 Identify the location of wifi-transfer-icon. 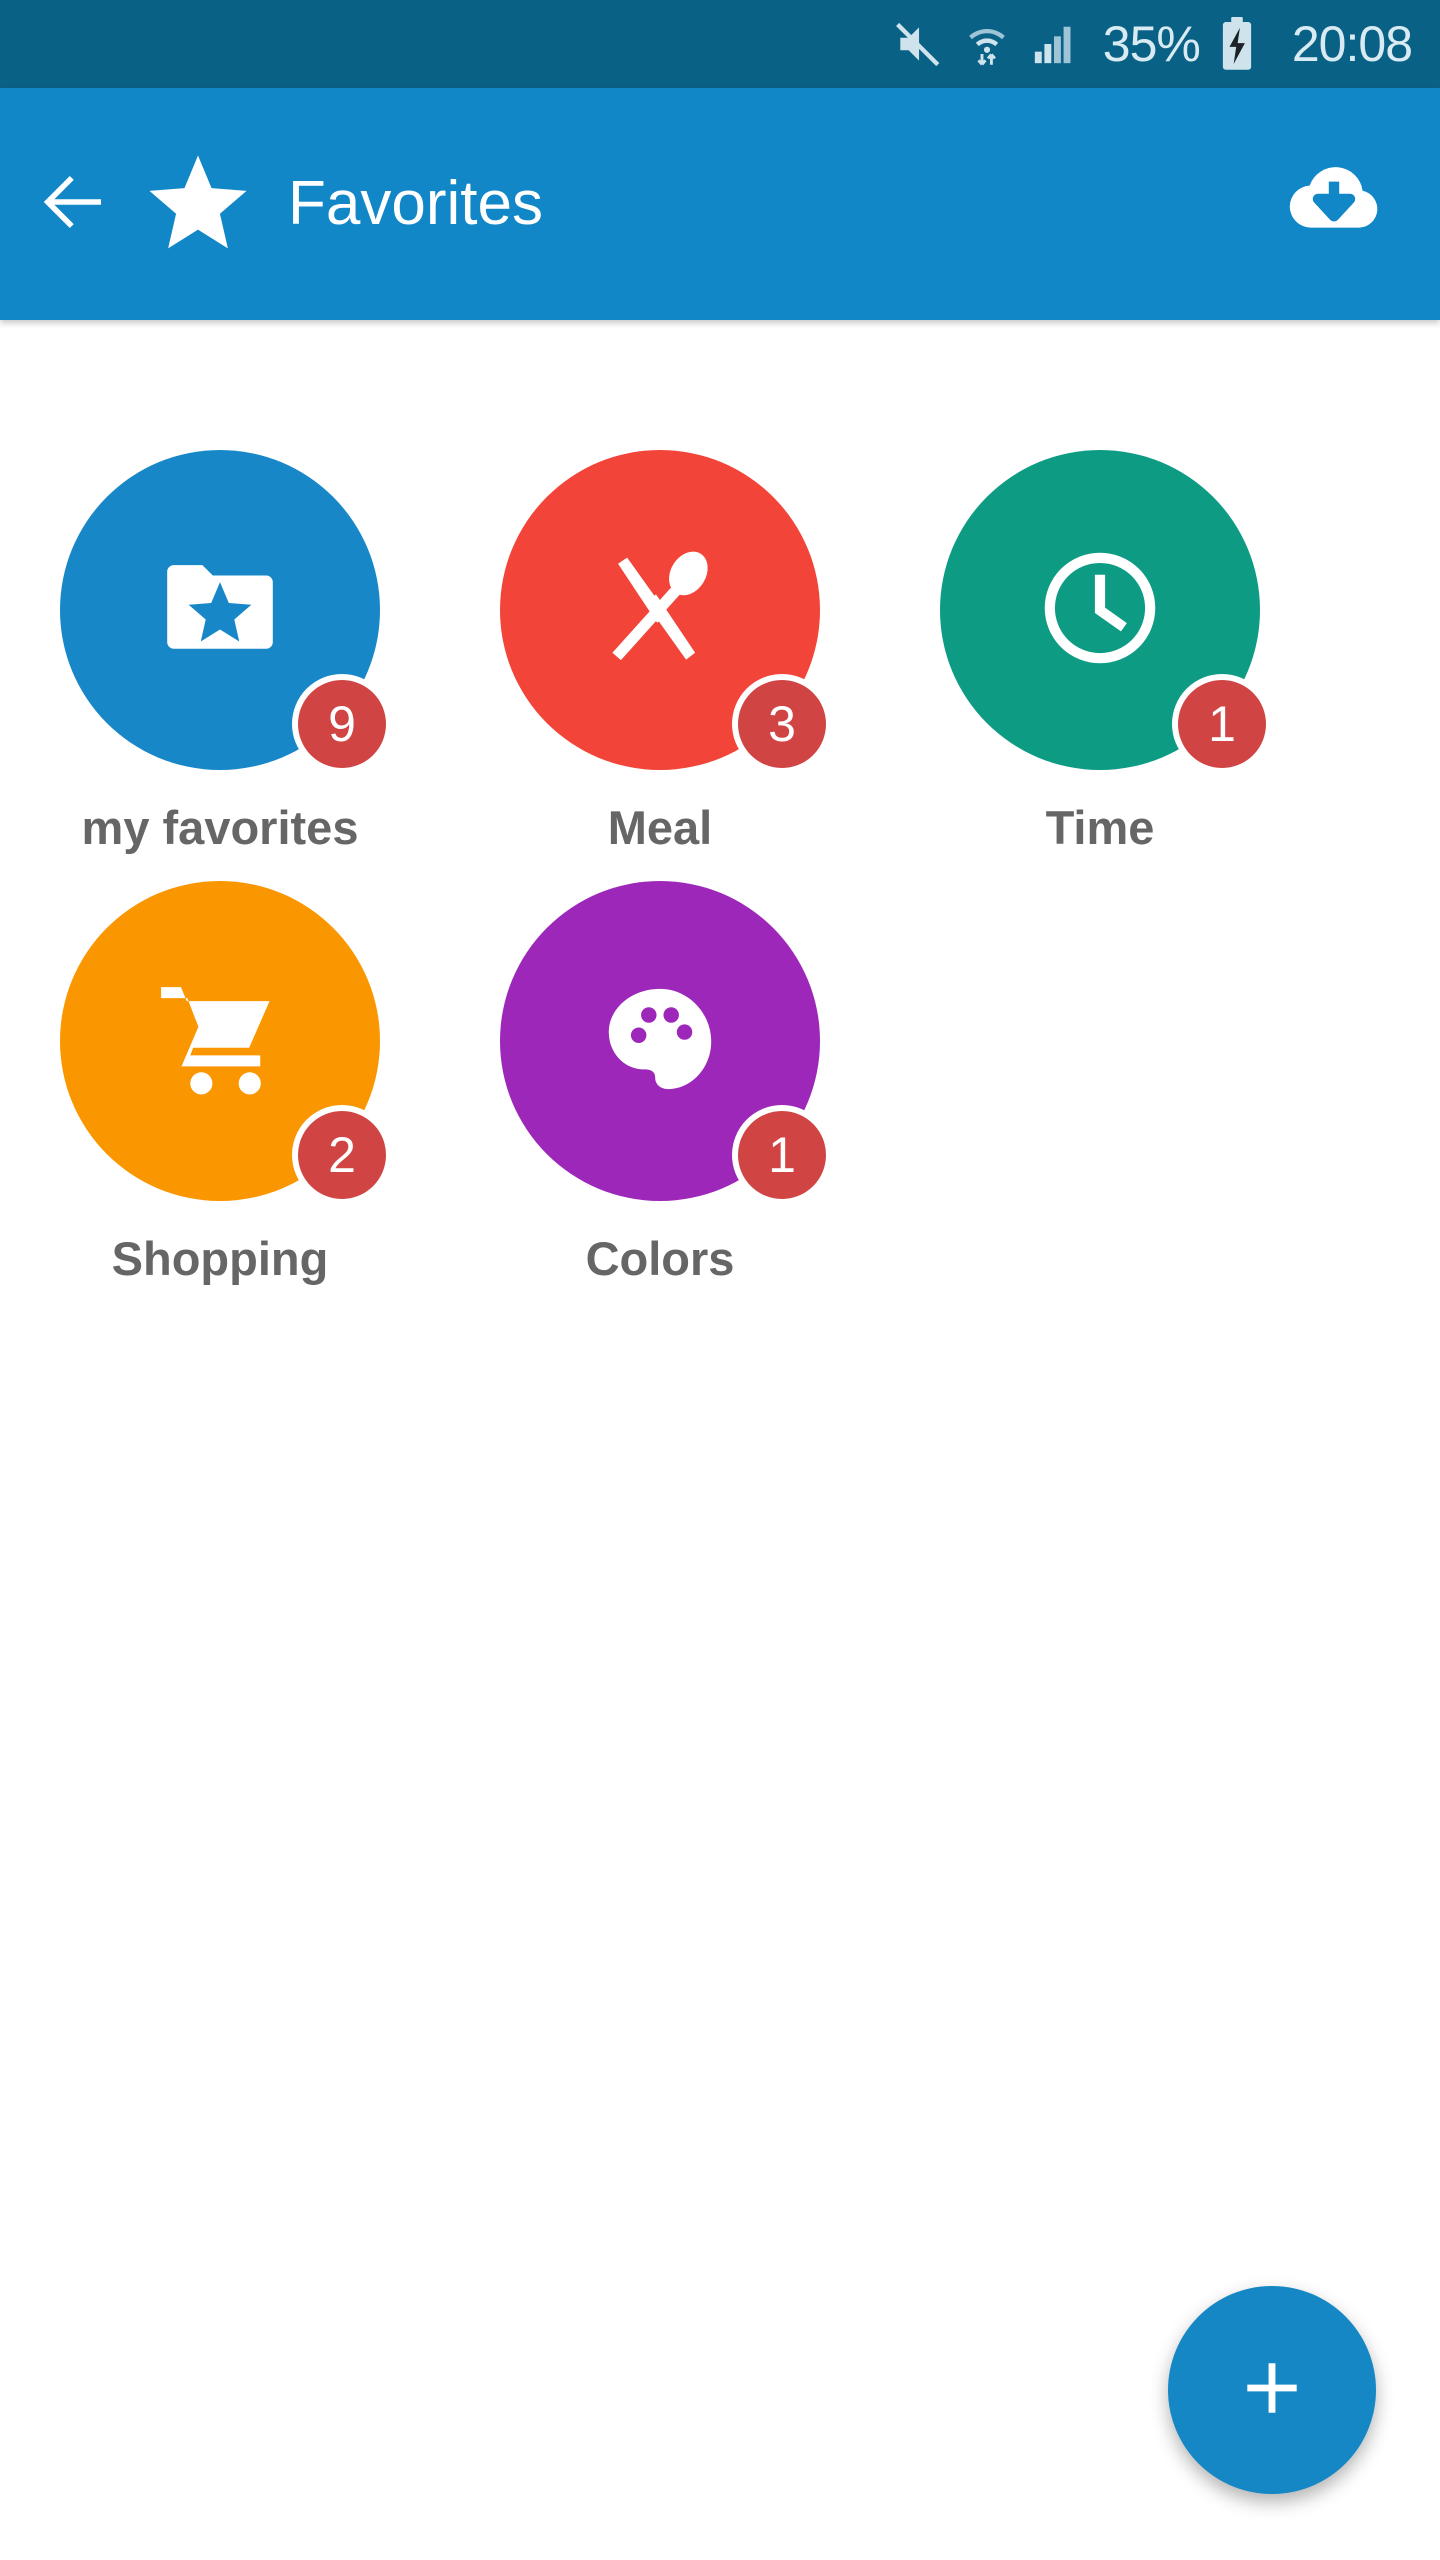
(987, 44).